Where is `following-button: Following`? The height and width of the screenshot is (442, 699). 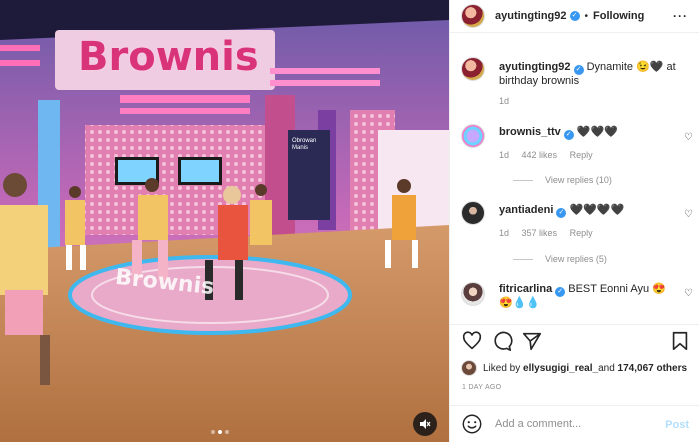 following-button: Following is located at coordinates (618, 16).